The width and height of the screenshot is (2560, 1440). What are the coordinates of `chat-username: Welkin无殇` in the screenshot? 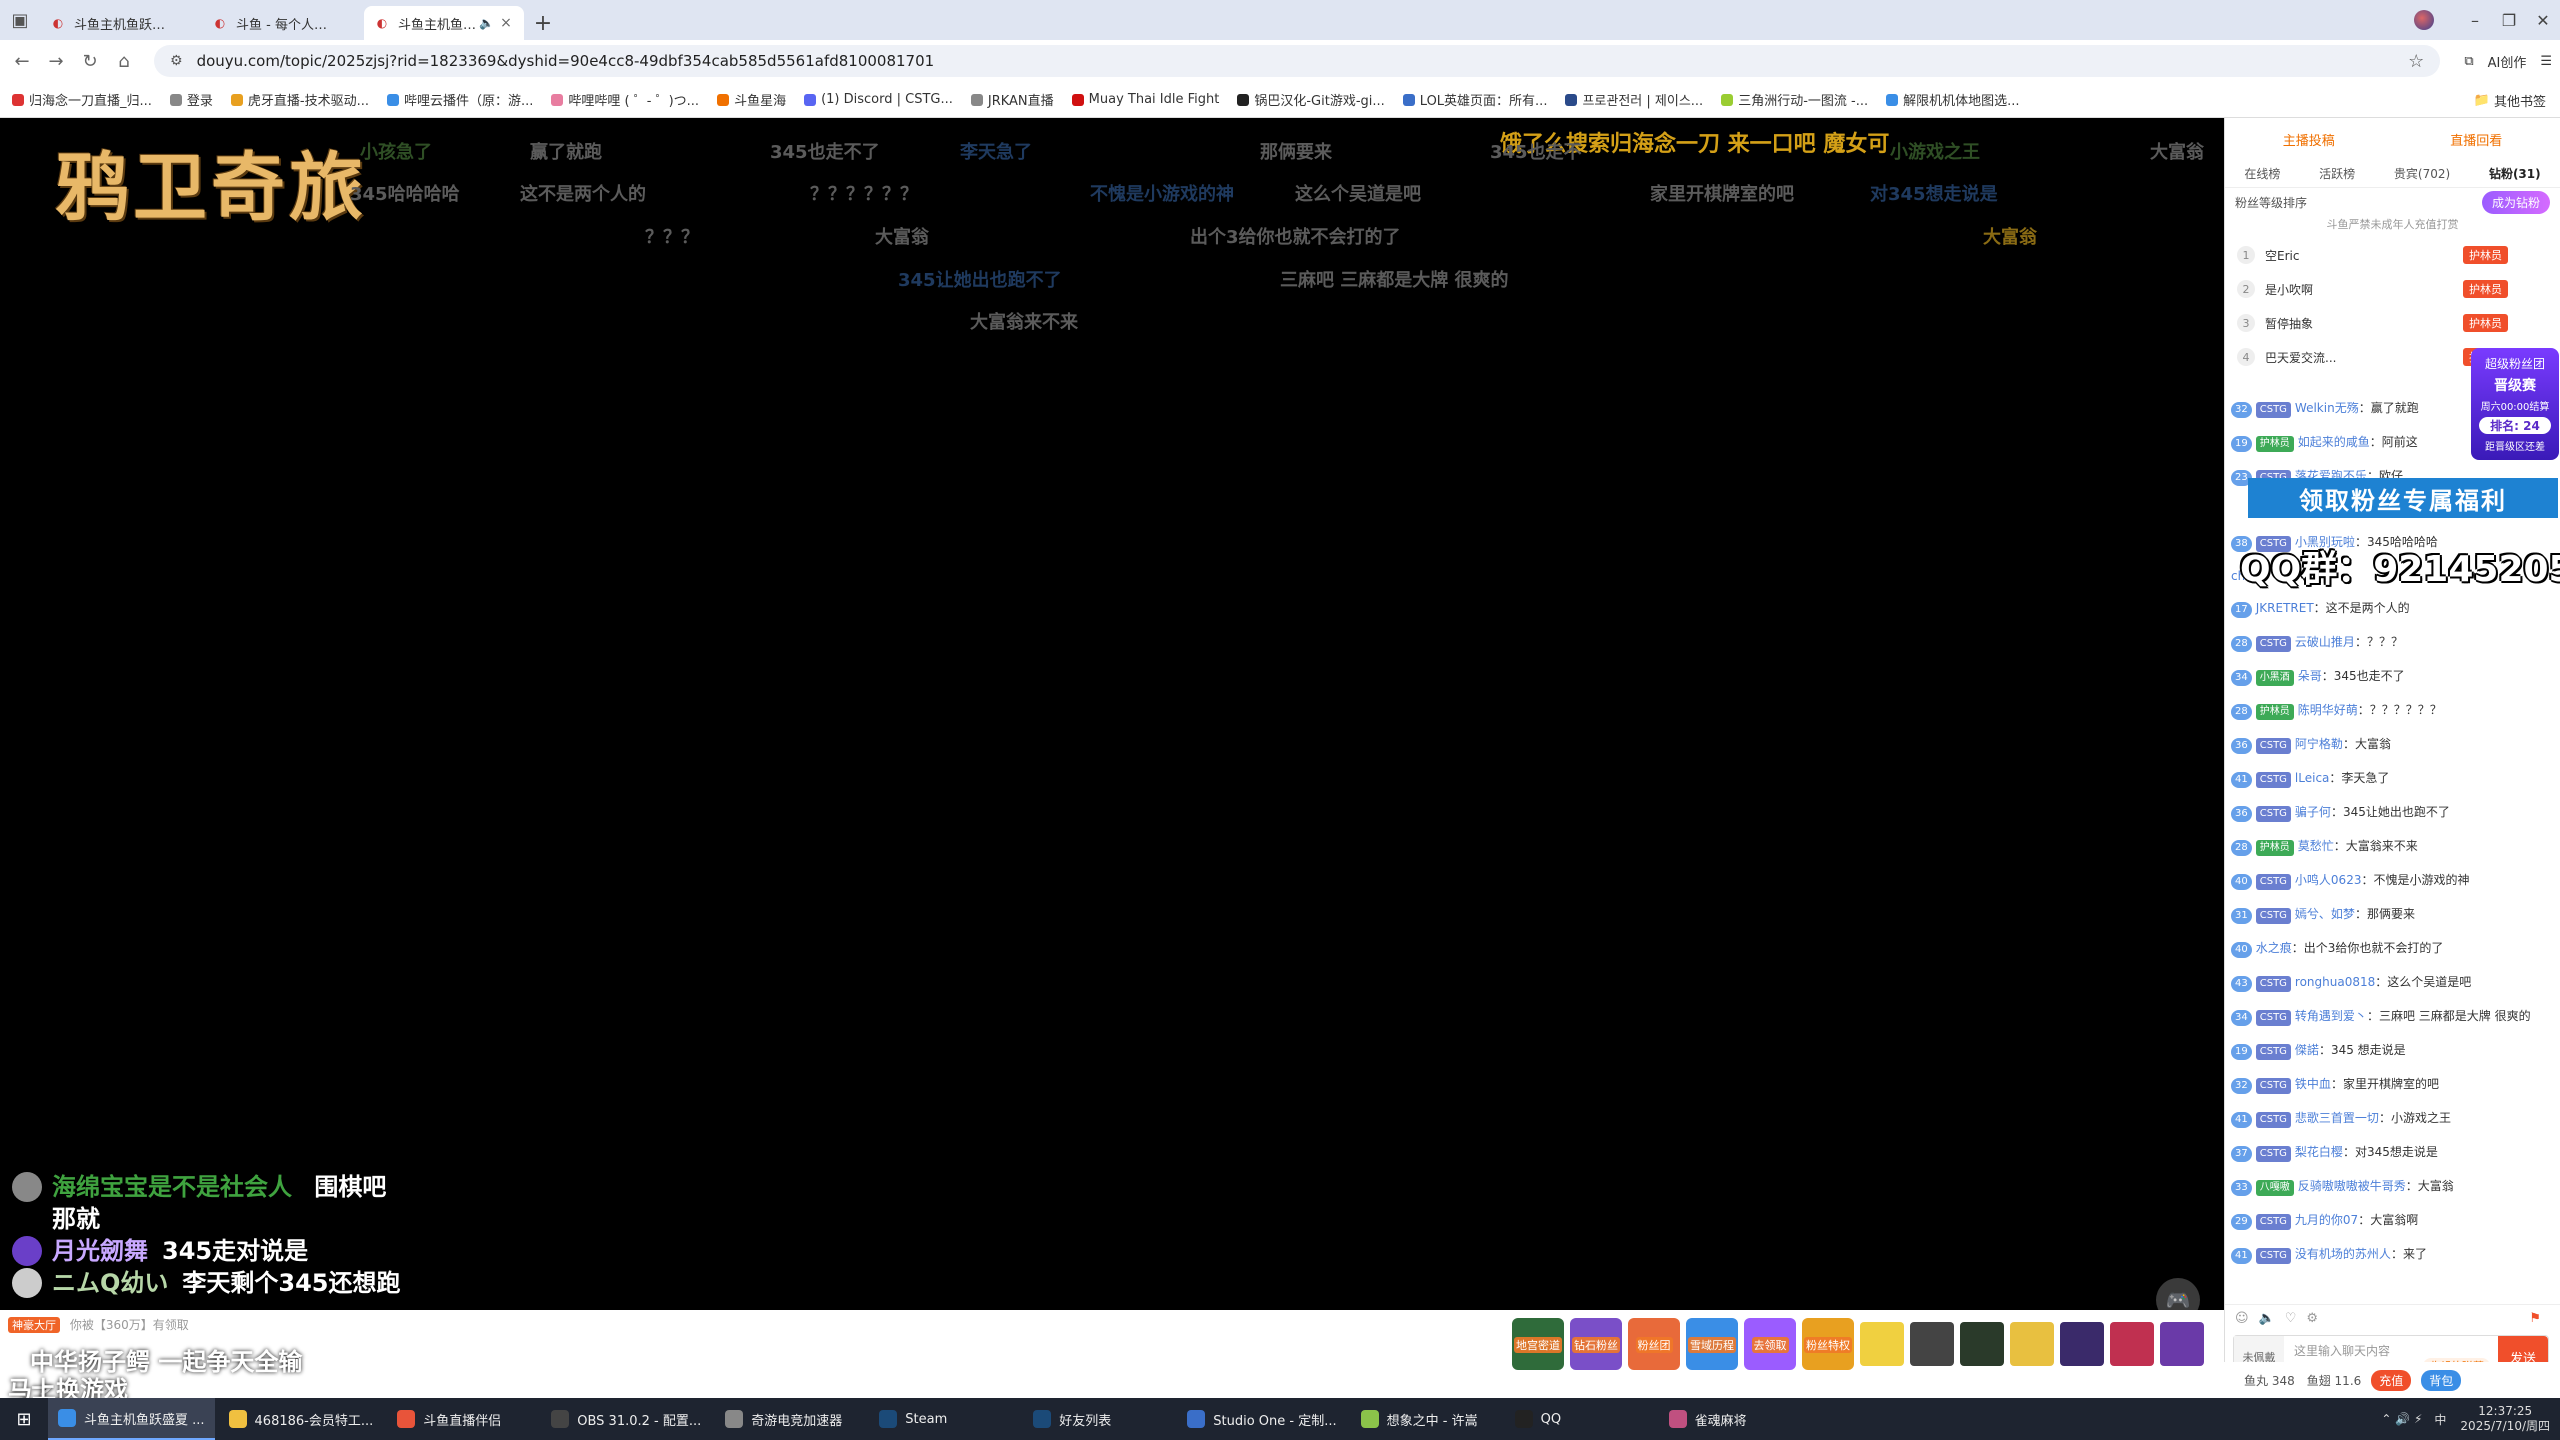 It's located at (2327, 408).